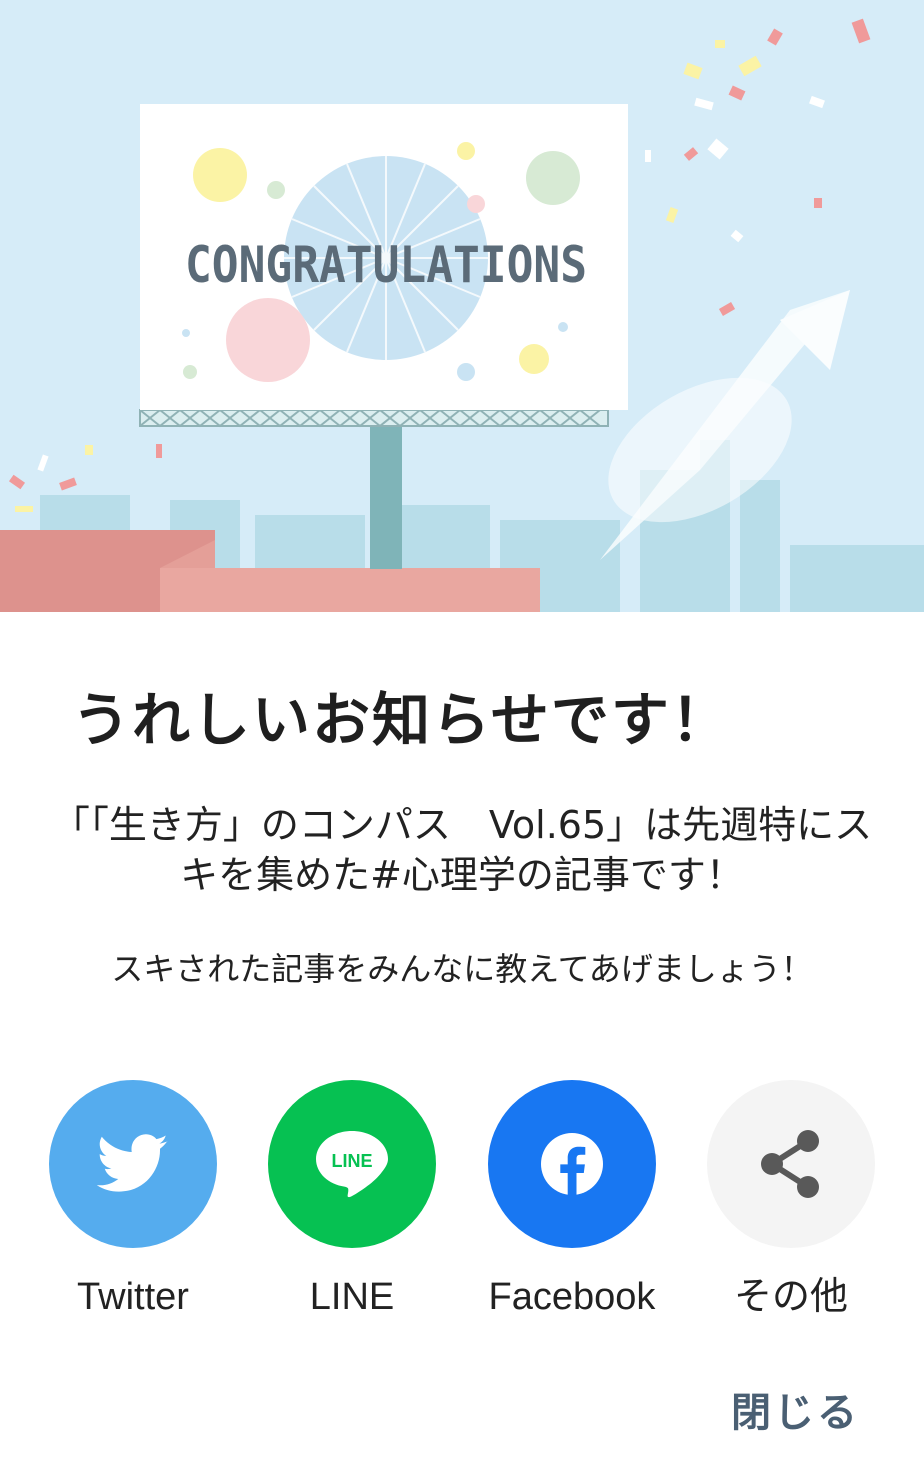 Image resolution: width=924 pixels, height=1480 pixels. I want to click on dialog-message: 「「生き方」のコンパス Vol.65」は先週特にスキを集めた#心理学の記事です！, so click(462, 850).